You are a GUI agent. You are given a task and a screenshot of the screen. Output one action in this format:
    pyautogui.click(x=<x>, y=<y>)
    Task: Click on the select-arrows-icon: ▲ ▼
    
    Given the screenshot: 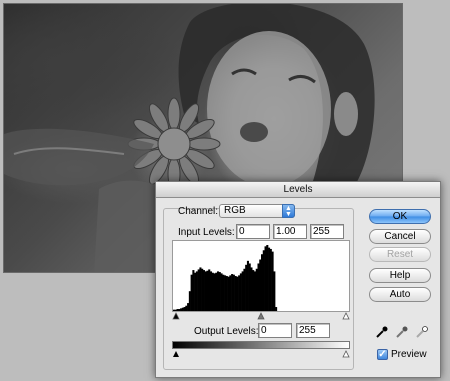 What is the action you would take?
    pyautogui.click(x=288, y=211)
    